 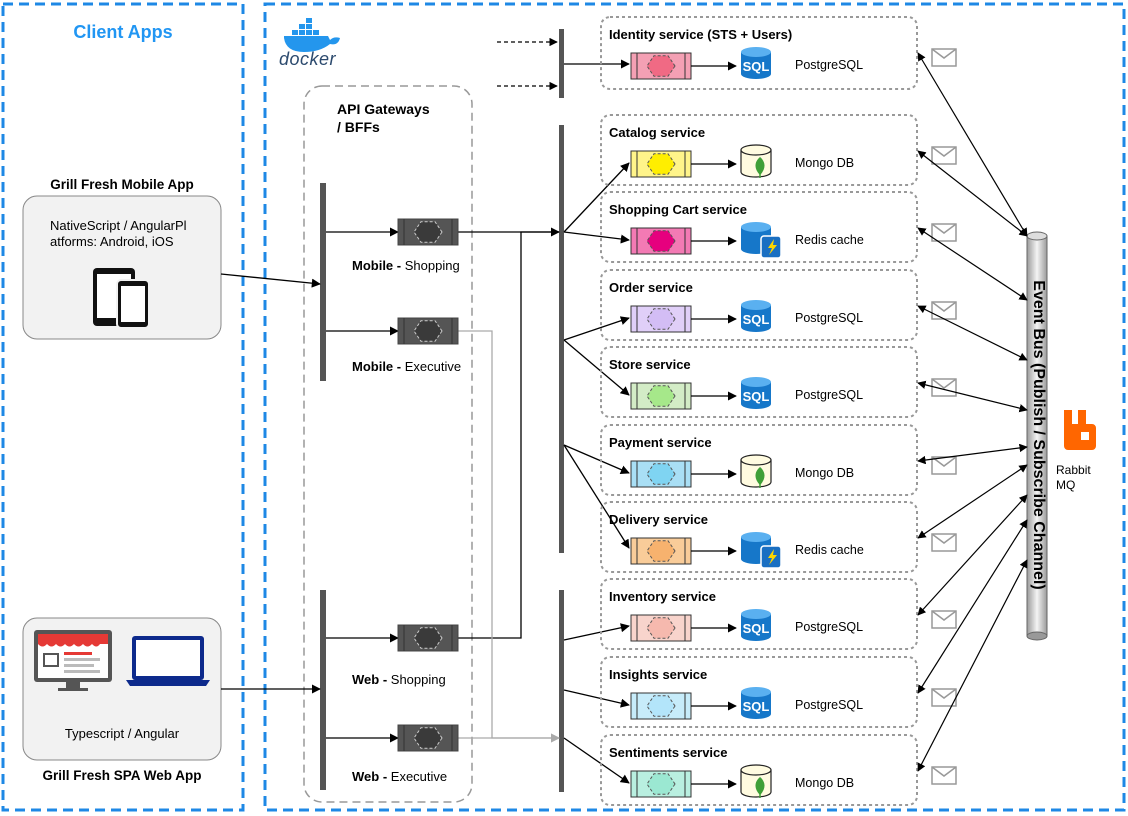 What do you see at coordinates (122, 184) in the screenshot?
I see `mobile-app-title: Grill Fresh Mobile App` at bounding box center [122, 184].